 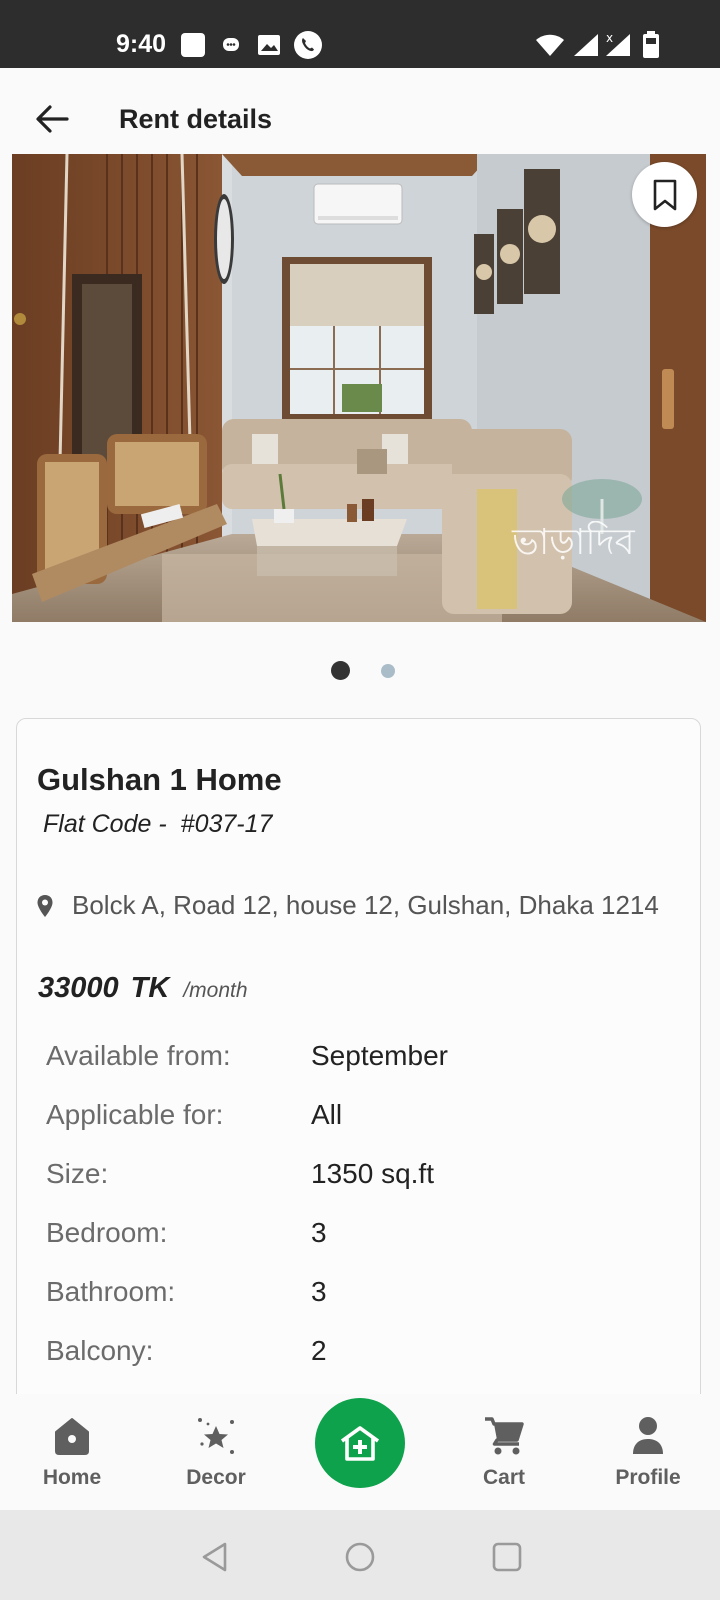 I want to click on detail-row-bathroom: Bathroom: 3, so click(x=356, y=1296).